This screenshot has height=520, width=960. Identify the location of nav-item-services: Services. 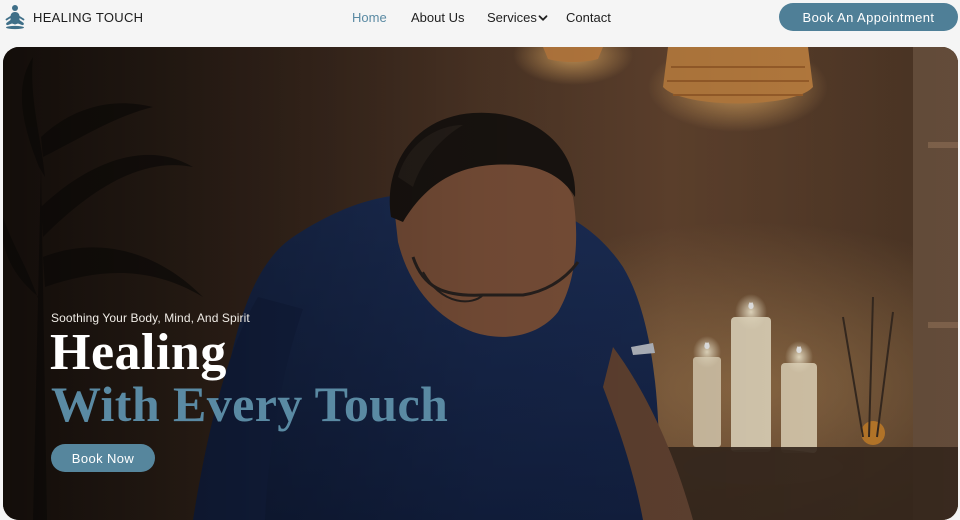
(517, 18).